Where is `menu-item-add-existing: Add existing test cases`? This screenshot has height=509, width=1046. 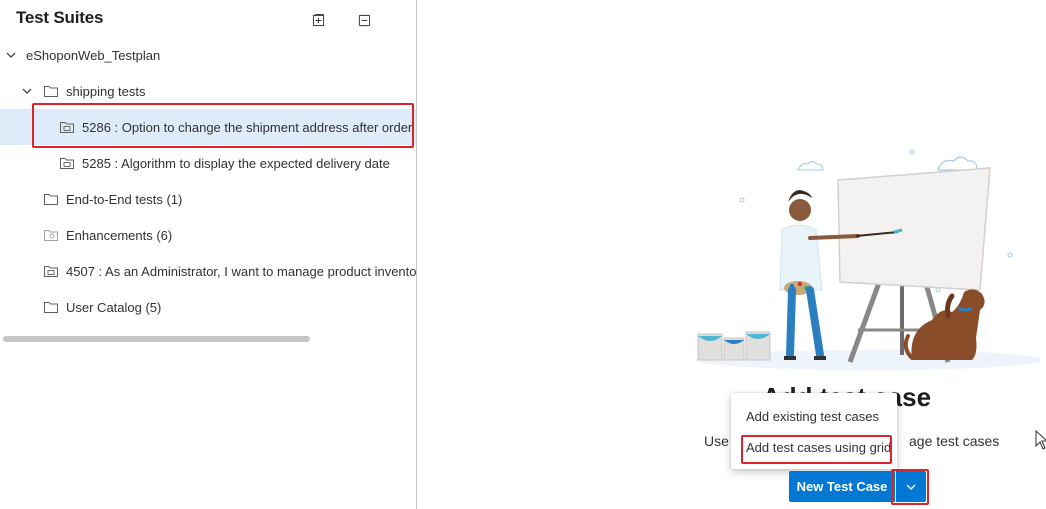 menu-item-add-existing: Add existing test cases is located at coordinates (814, 416).